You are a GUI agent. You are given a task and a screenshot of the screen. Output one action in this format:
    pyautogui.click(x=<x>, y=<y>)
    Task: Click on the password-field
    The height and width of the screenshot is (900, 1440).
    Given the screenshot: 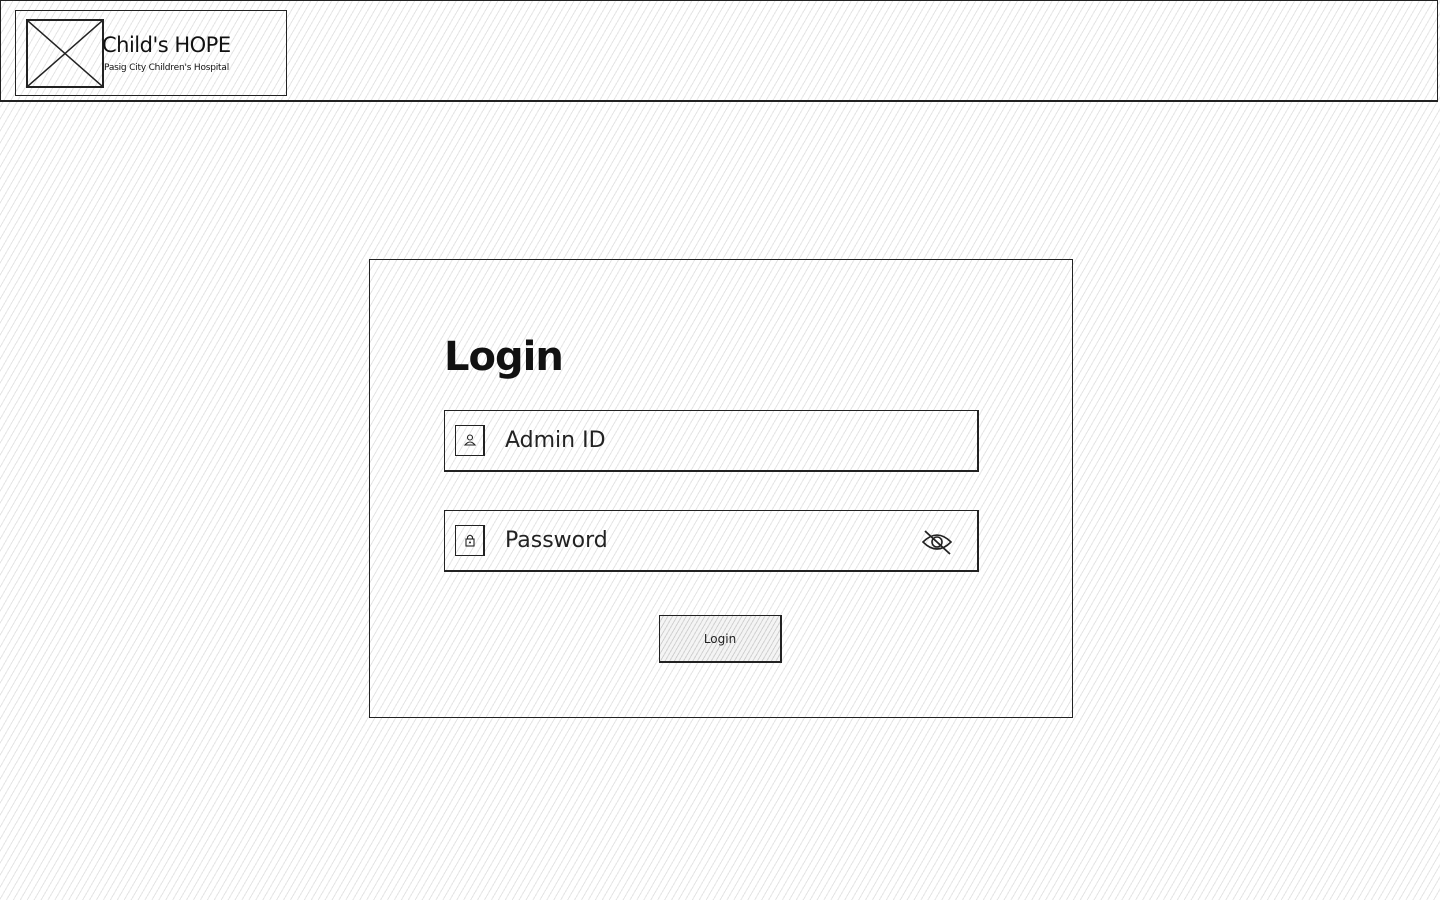 What is the action you would take?
    pyautogui.click(x=711, y=541)
    